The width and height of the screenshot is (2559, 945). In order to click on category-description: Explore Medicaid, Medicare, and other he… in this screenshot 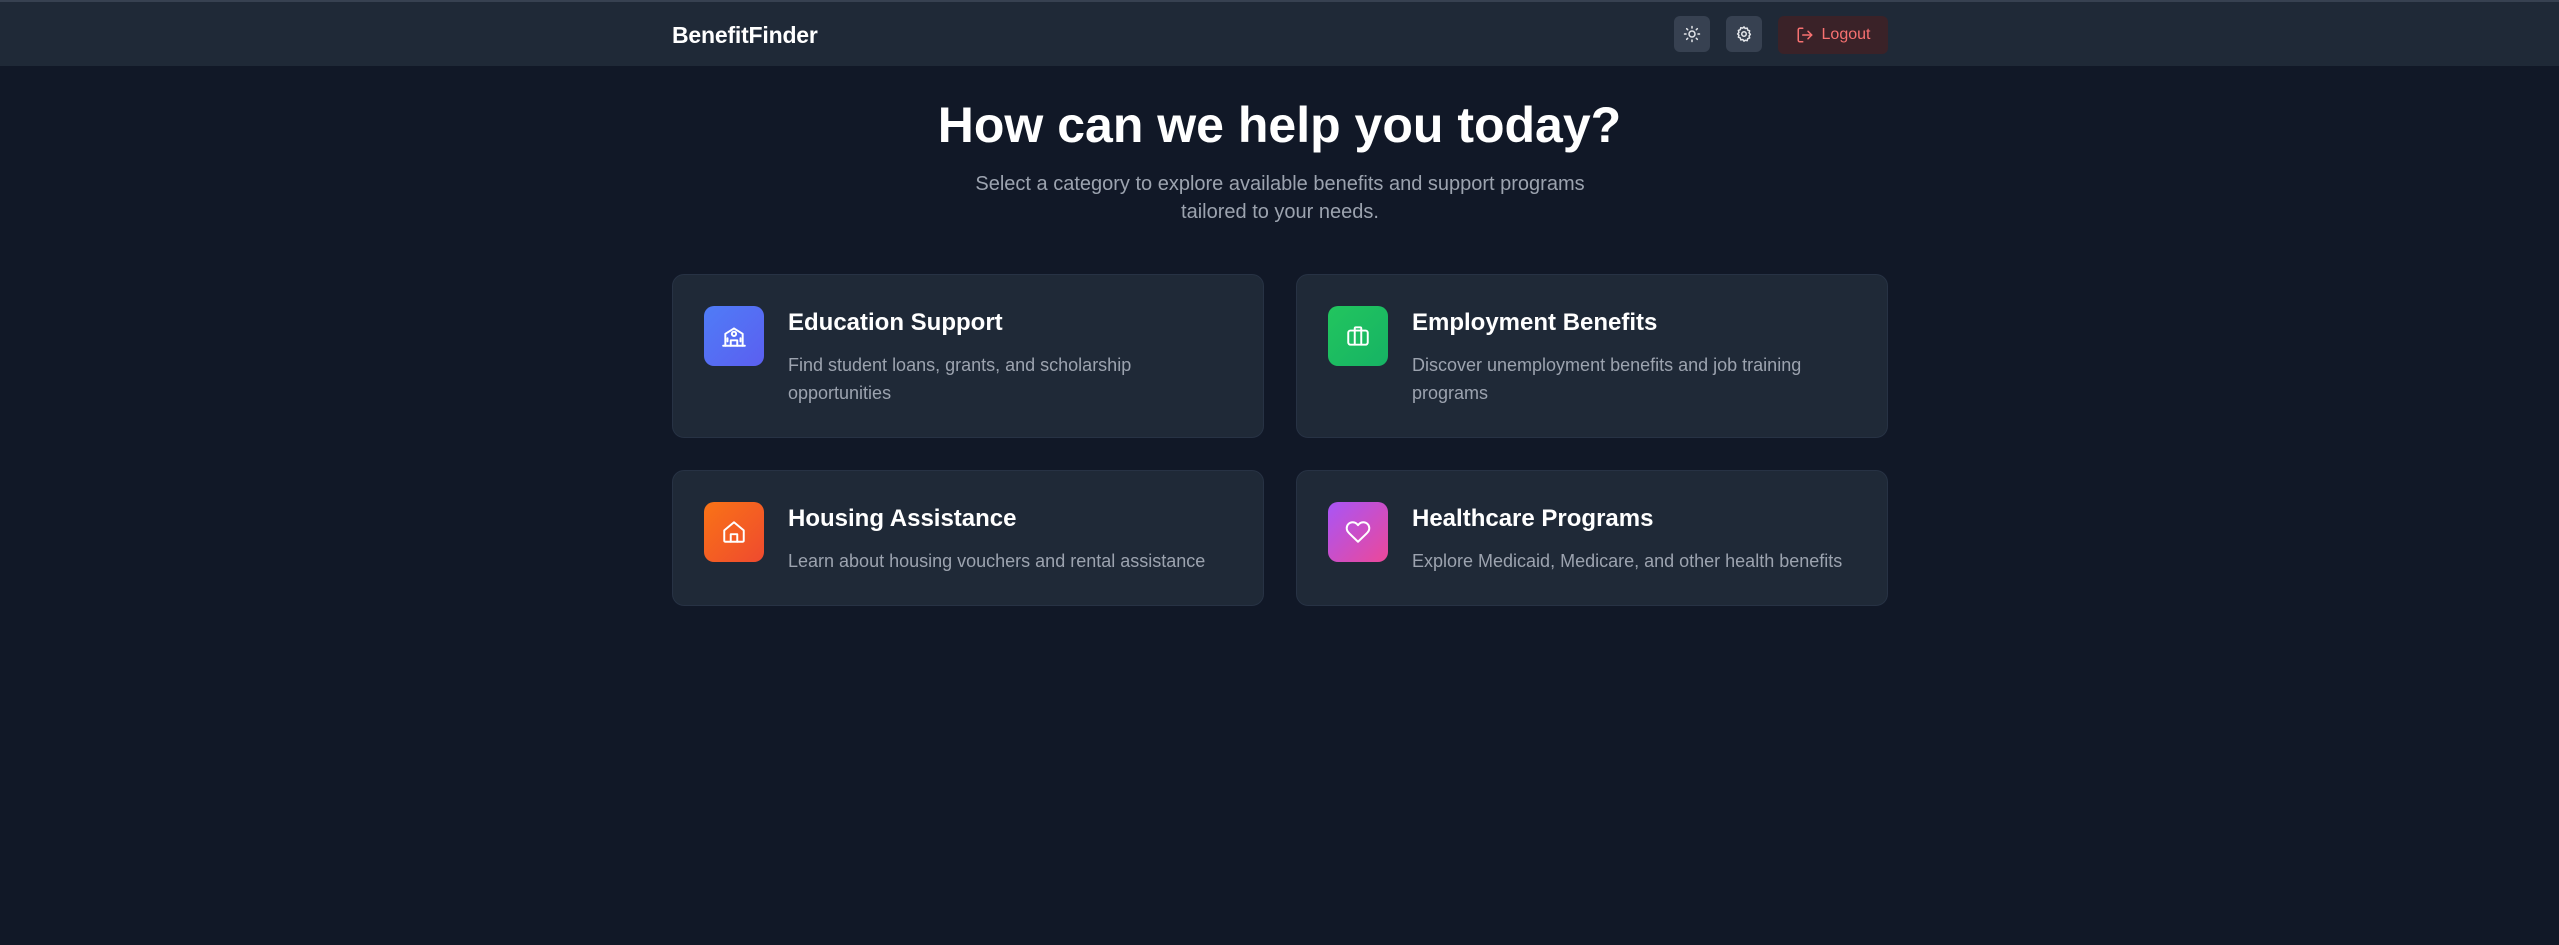, I will do `click(1627, 561)`.